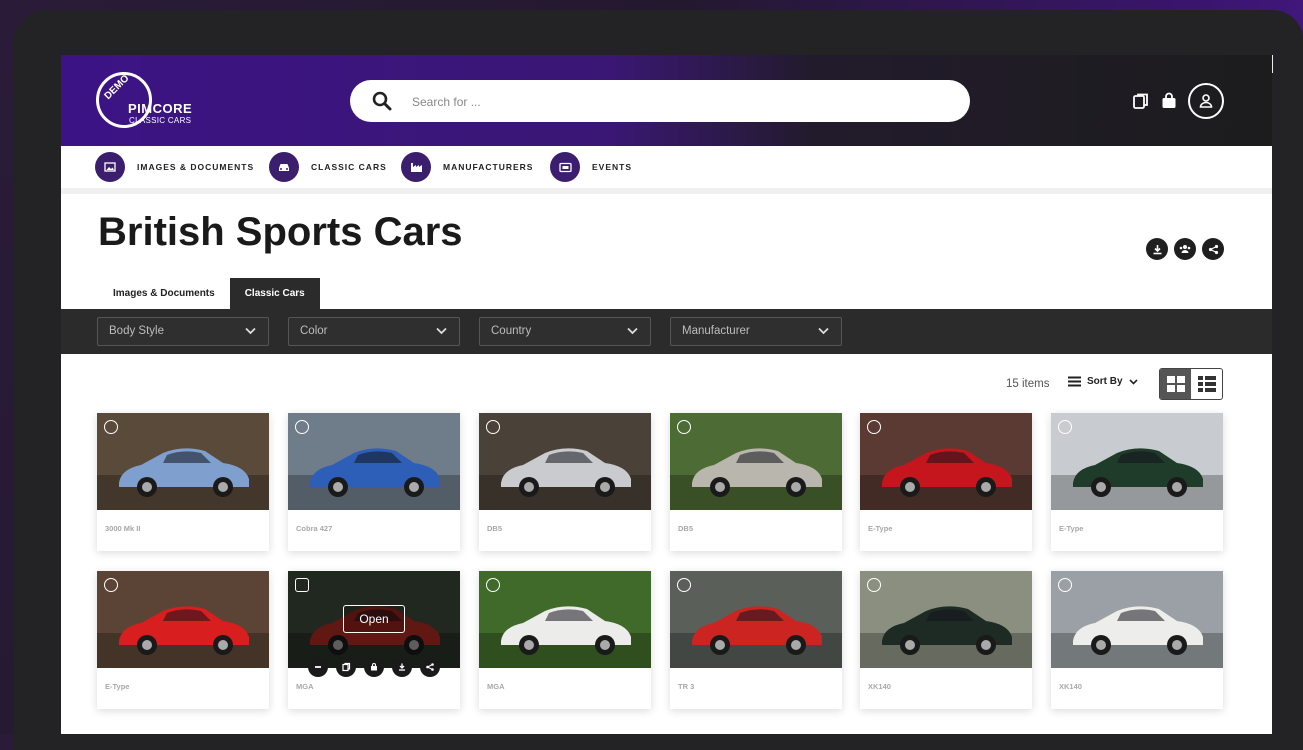 This screenshot has height=750, width=1303. I want to click on bag-icon, so click(374, 667).